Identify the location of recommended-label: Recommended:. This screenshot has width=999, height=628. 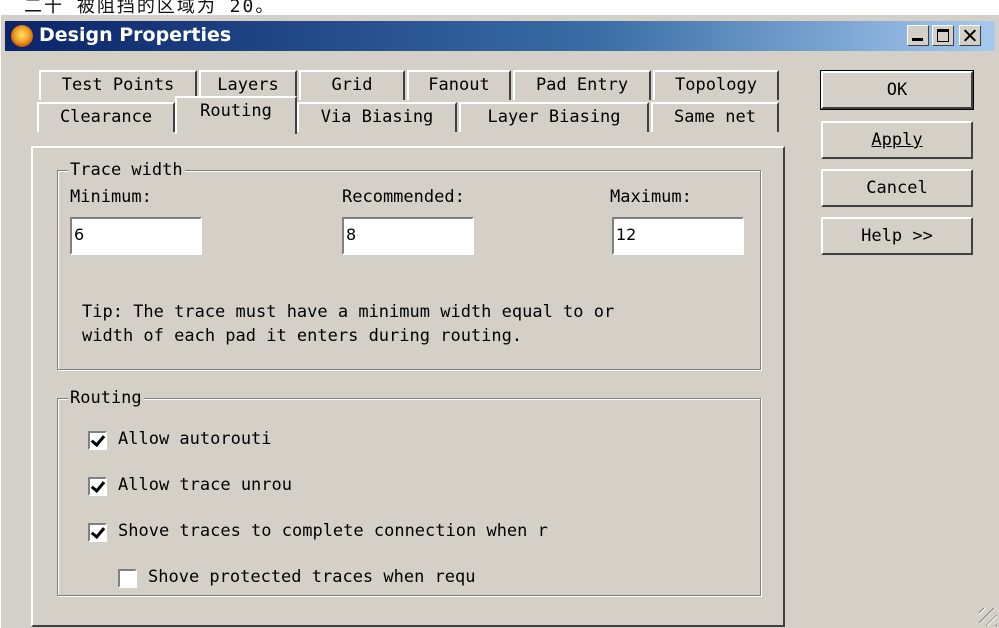
(403, 197).